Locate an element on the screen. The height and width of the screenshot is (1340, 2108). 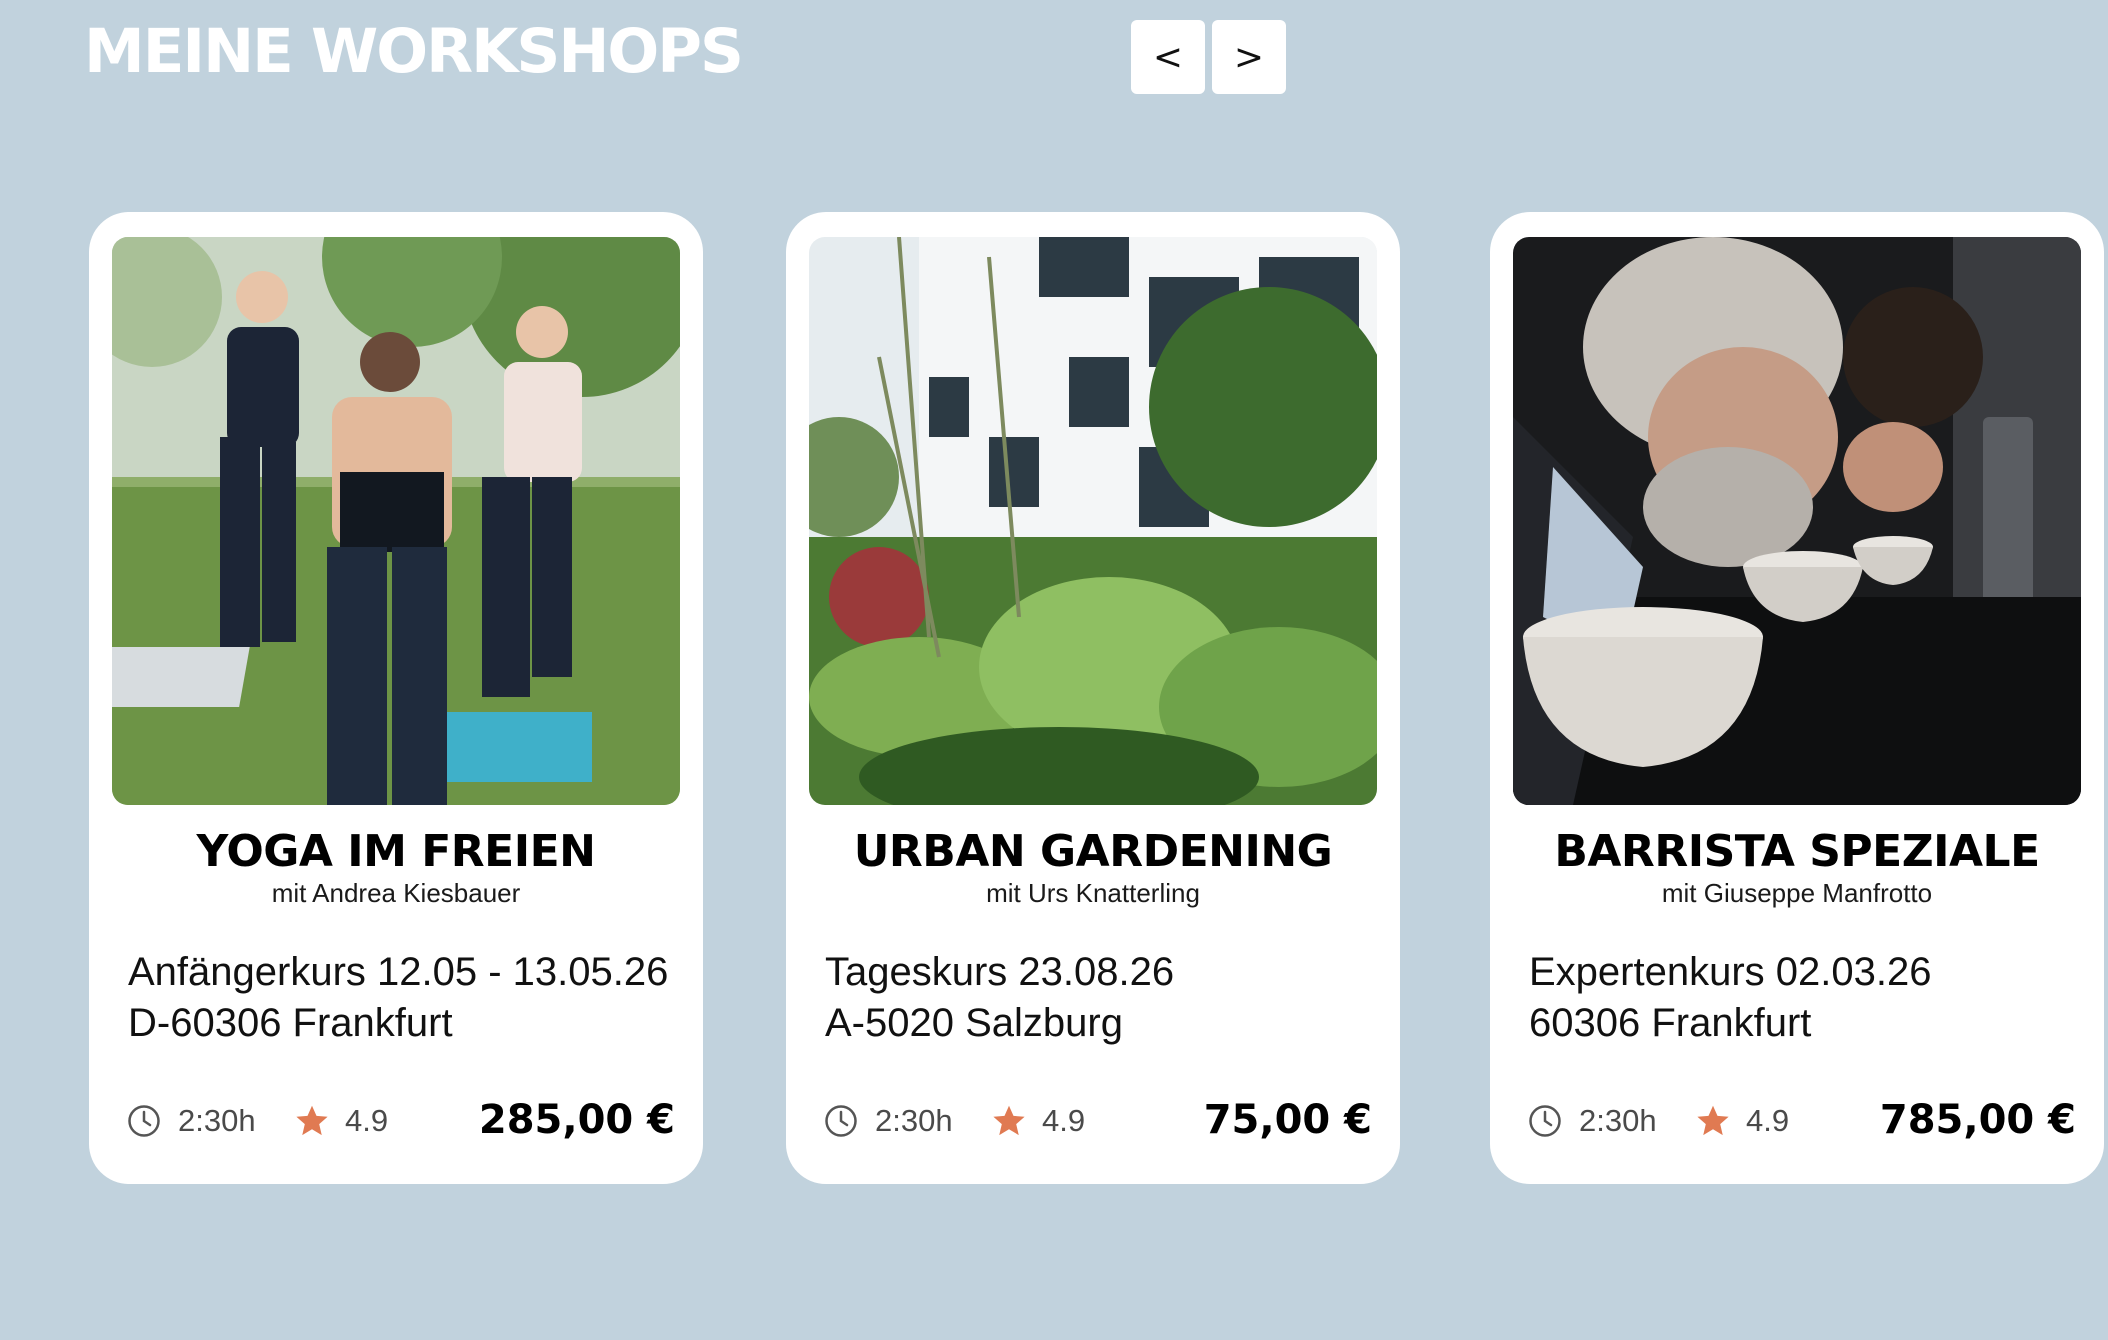
workshop-footer: 2:30h 4.9 285,00 € is located at coordinates (401, 1120).